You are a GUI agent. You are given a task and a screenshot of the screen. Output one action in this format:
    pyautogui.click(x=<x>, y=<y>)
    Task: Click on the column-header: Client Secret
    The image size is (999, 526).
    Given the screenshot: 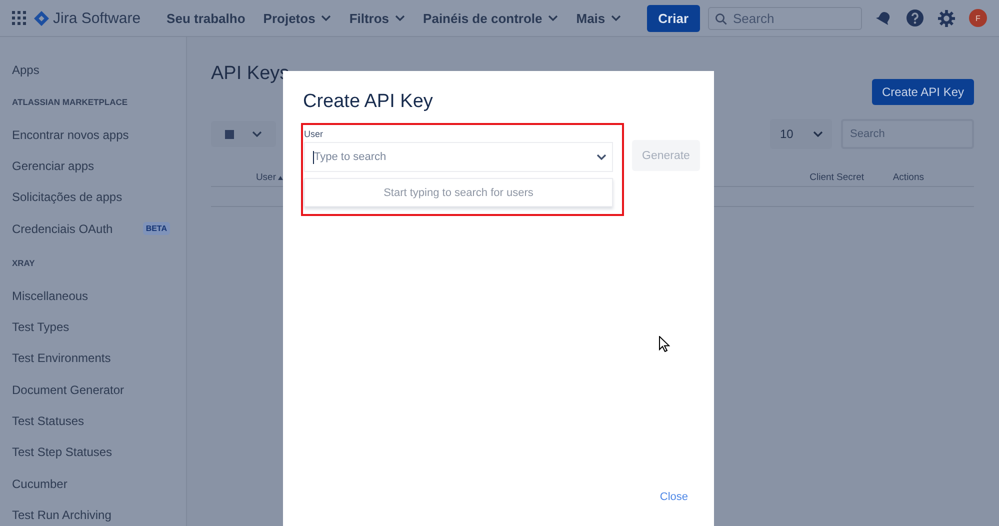 What is the action you would take?
    pyautogui.click(x=837, y=177)
    